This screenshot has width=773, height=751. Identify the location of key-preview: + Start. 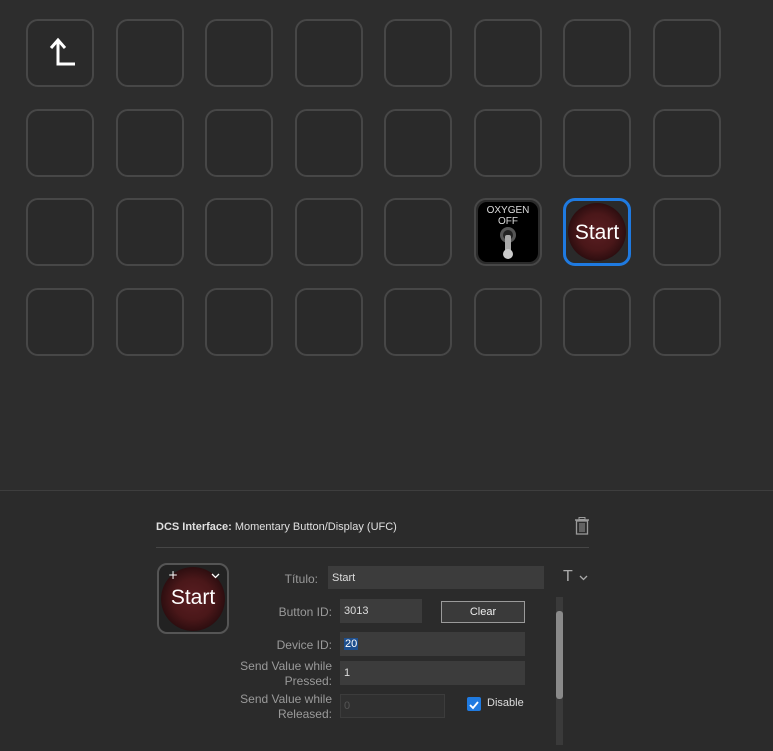
(193, 598).